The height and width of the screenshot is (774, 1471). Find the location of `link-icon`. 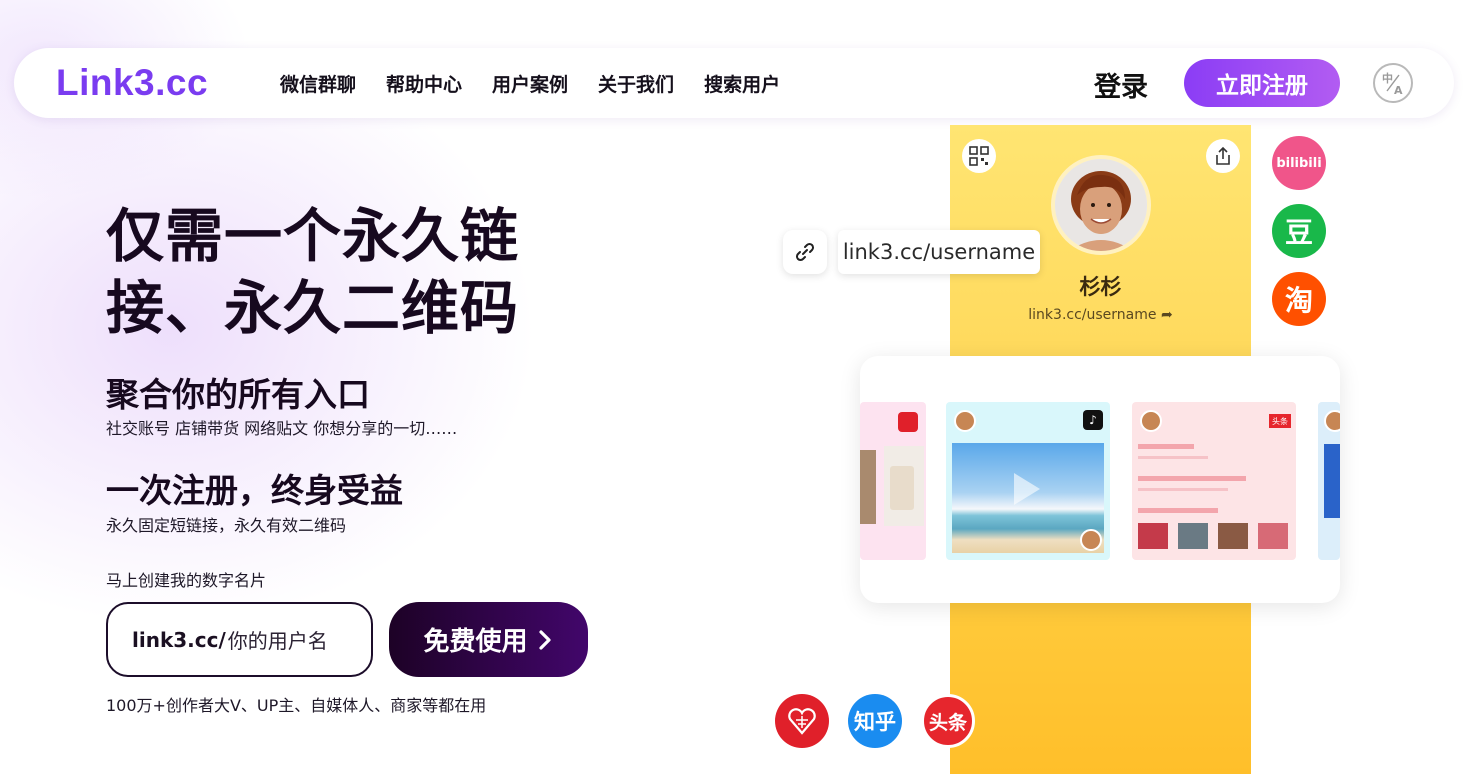

link-icon is located at coordinates (805, 252).